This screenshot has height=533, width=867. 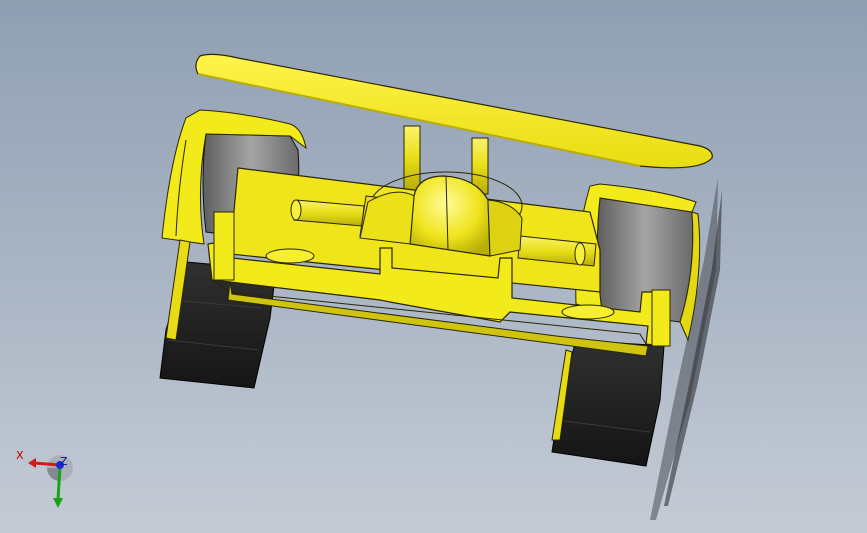 What do you see at coordinates (59, 483) in the screenshot?
I see `y-axis-arrow` at bounding box center [59, 483].